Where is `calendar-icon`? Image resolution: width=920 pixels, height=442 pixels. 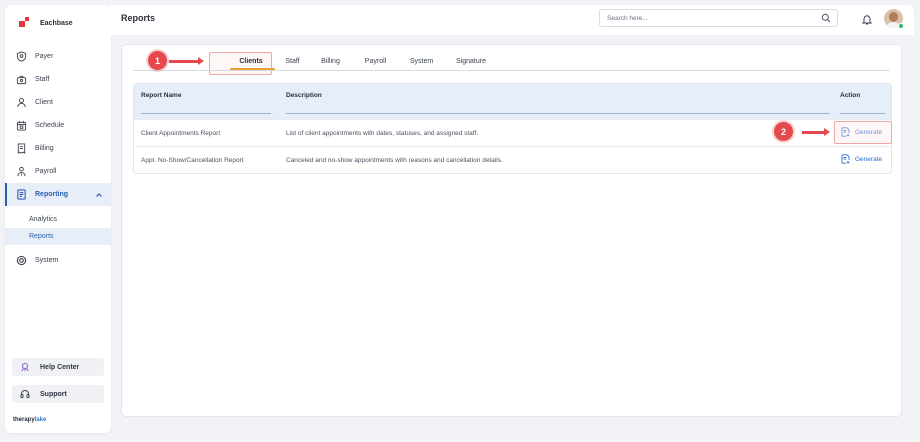
calendar-icon is located at coordinates (21, 125).